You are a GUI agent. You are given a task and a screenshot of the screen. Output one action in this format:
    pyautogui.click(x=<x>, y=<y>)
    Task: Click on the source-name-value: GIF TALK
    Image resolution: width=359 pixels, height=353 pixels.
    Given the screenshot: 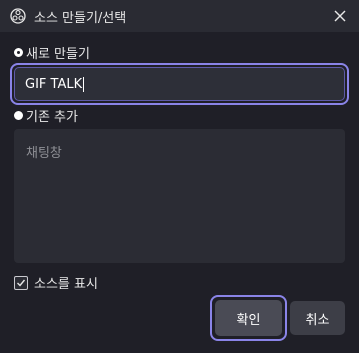 What is the action you would take?
    pyautogui.click(x=54, y=84)
    